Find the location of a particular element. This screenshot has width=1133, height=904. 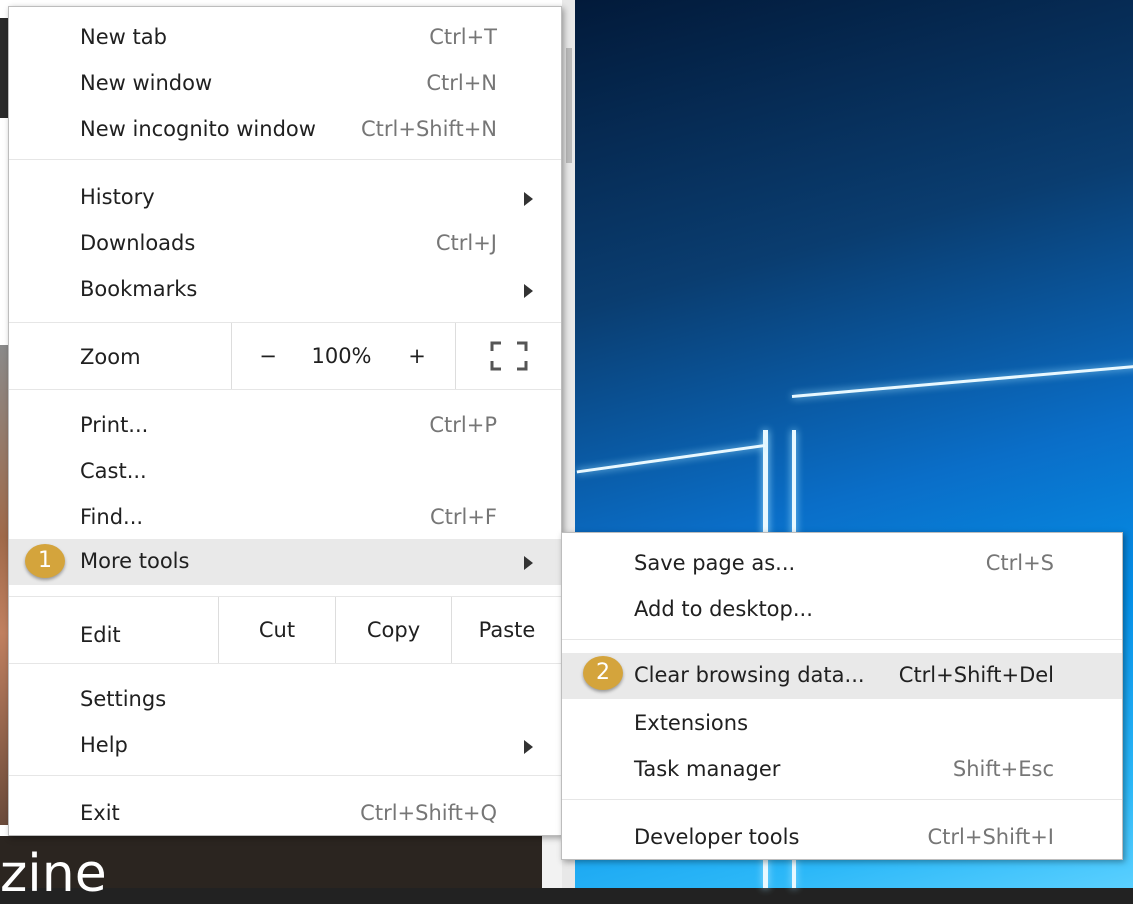

shortcut: Shift+Esc is located at coordinates (1003, 769).